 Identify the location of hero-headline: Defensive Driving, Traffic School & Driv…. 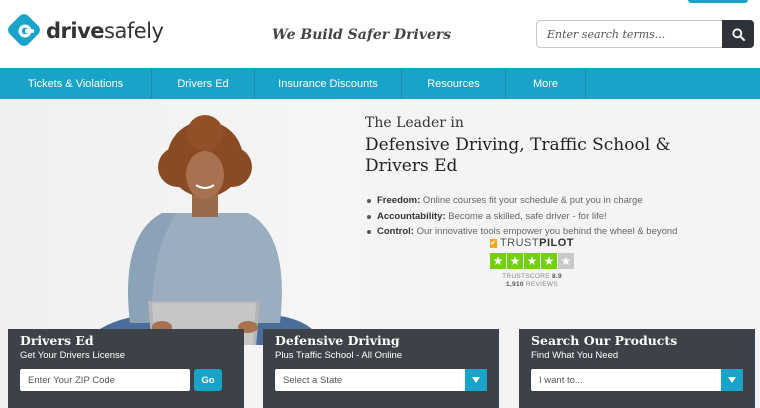
(545, 156).